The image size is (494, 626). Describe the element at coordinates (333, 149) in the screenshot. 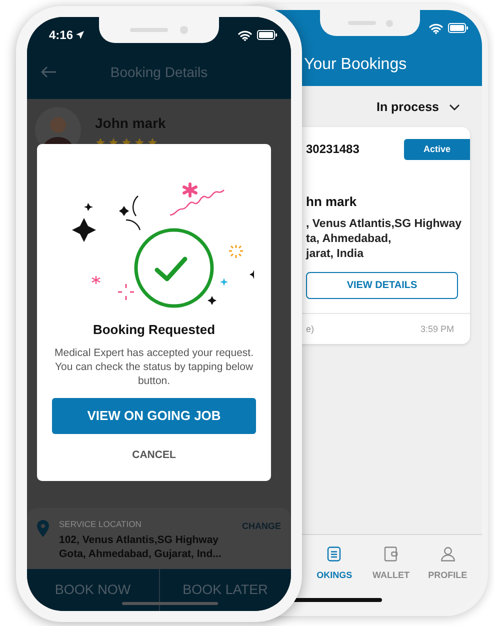

I see `booking-number: 30231483` at that location.